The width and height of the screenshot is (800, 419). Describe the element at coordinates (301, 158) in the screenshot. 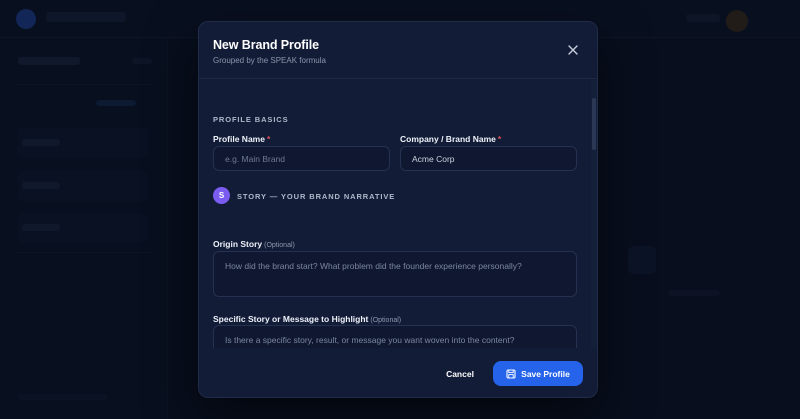

I see `profile-name-input` at that location.